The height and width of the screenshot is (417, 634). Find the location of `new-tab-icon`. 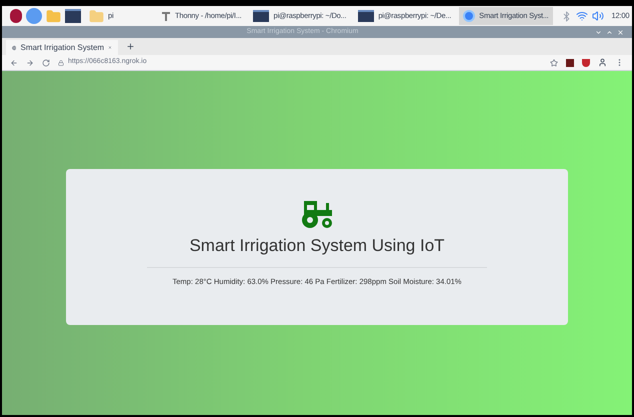

new-tab-icon is located at coordinates (130, 46).